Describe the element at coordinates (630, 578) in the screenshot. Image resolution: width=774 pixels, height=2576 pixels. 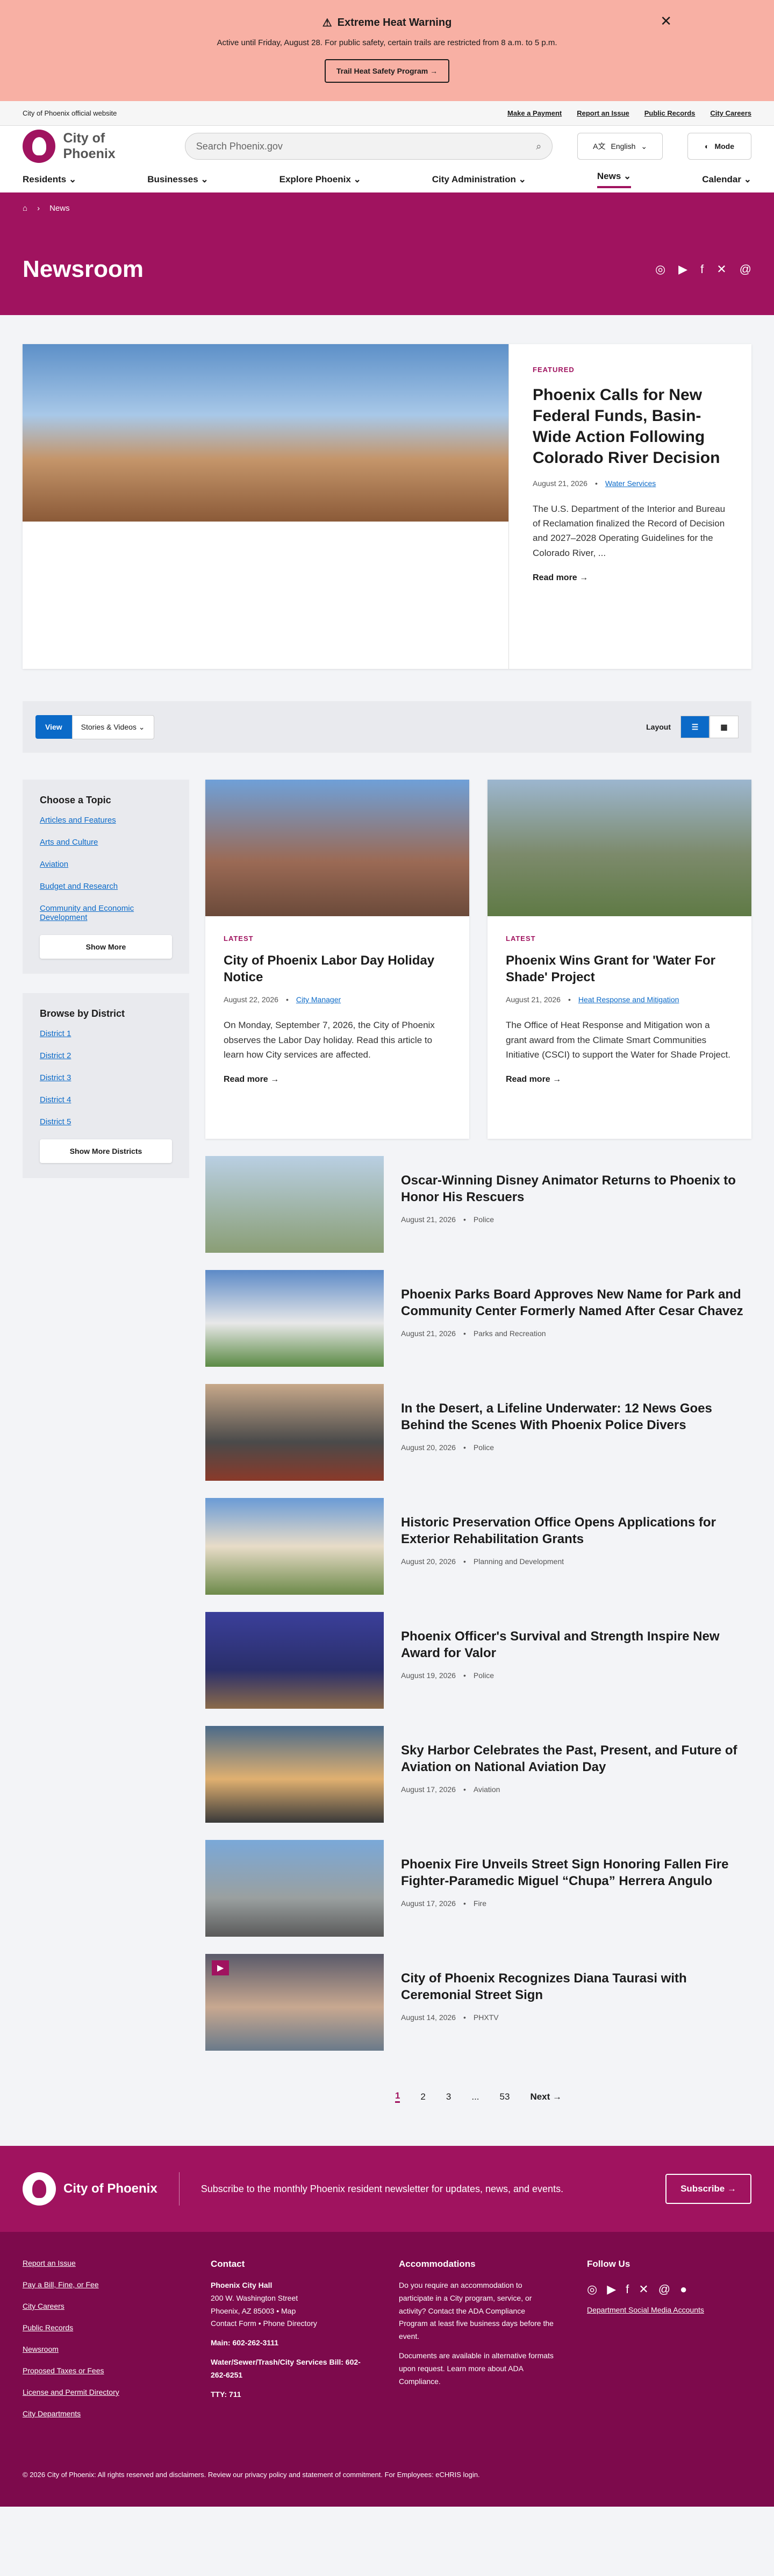
I see `featured-read-more: Read more →` at that location.